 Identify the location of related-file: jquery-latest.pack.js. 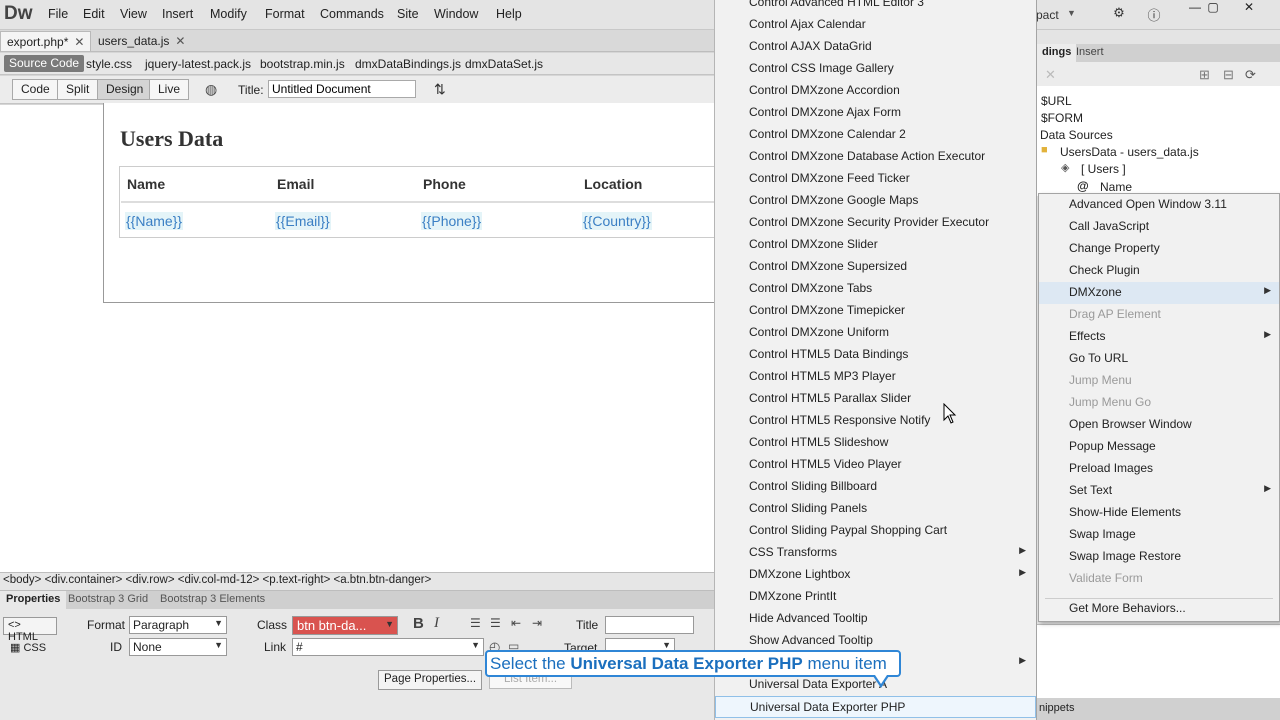
(198, 64).